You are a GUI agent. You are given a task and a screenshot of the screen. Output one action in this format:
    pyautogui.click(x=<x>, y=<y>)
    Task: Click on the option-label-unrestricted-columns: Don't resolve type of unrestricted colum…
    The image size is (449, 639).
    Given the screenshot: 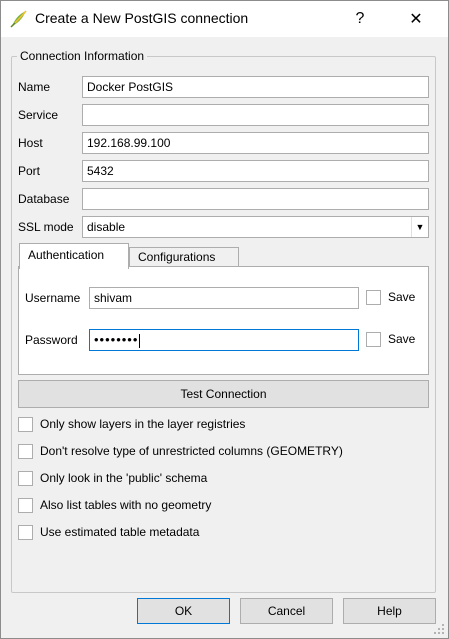 What is the action you would take?
    pyautogui.click(x=191, y=451)
    